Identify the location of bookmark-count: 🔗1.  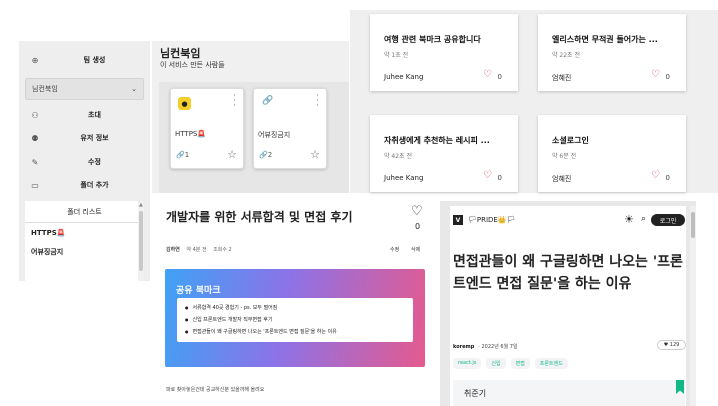
(182, 155).